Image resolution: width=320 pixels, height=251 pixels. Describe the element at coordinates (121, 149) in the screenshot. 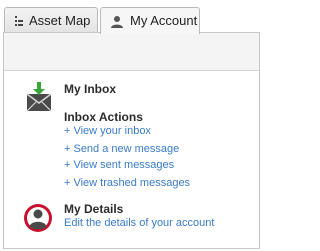

I see `send-message-link: + Send a new message` at that location.